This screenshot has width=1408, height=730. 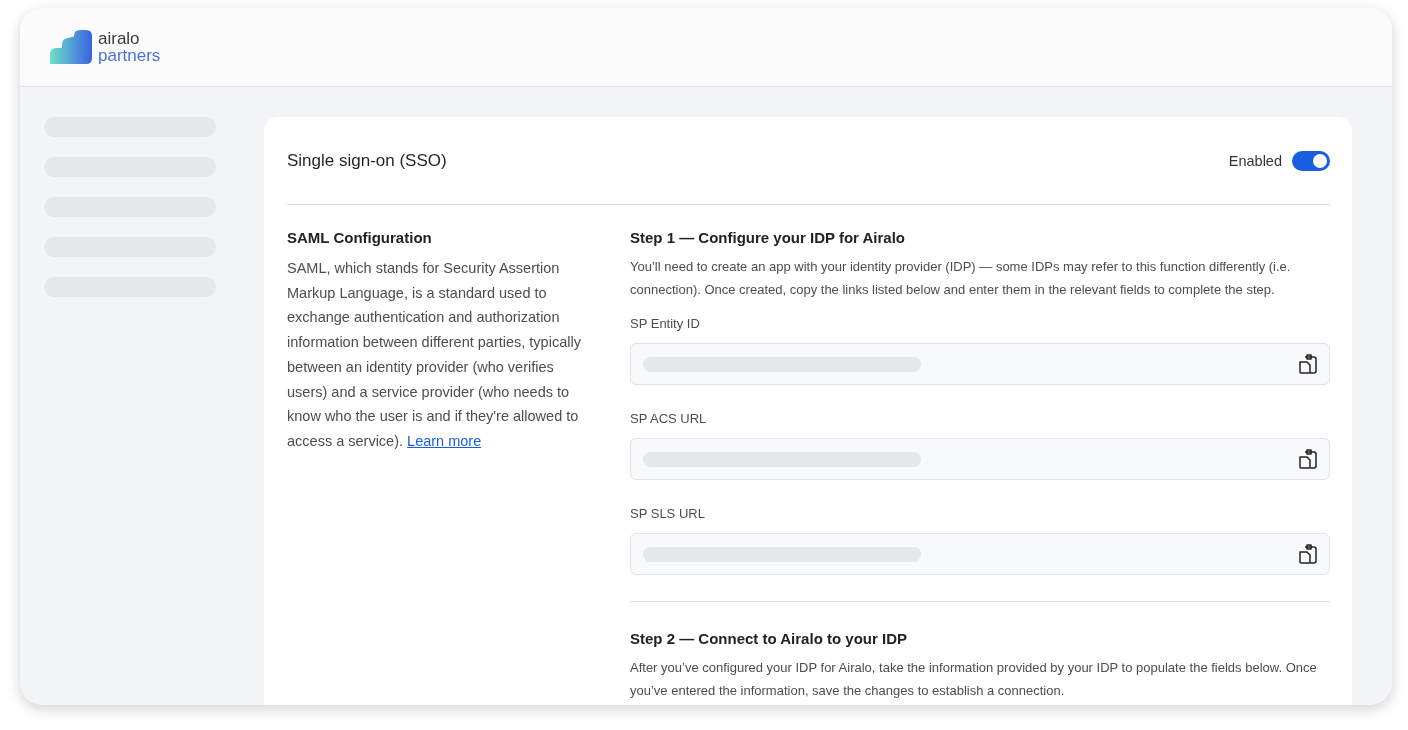 I want to click on step-title: Step 2 — Connect to Airalo to your IDP, so click(x=769, y=638).